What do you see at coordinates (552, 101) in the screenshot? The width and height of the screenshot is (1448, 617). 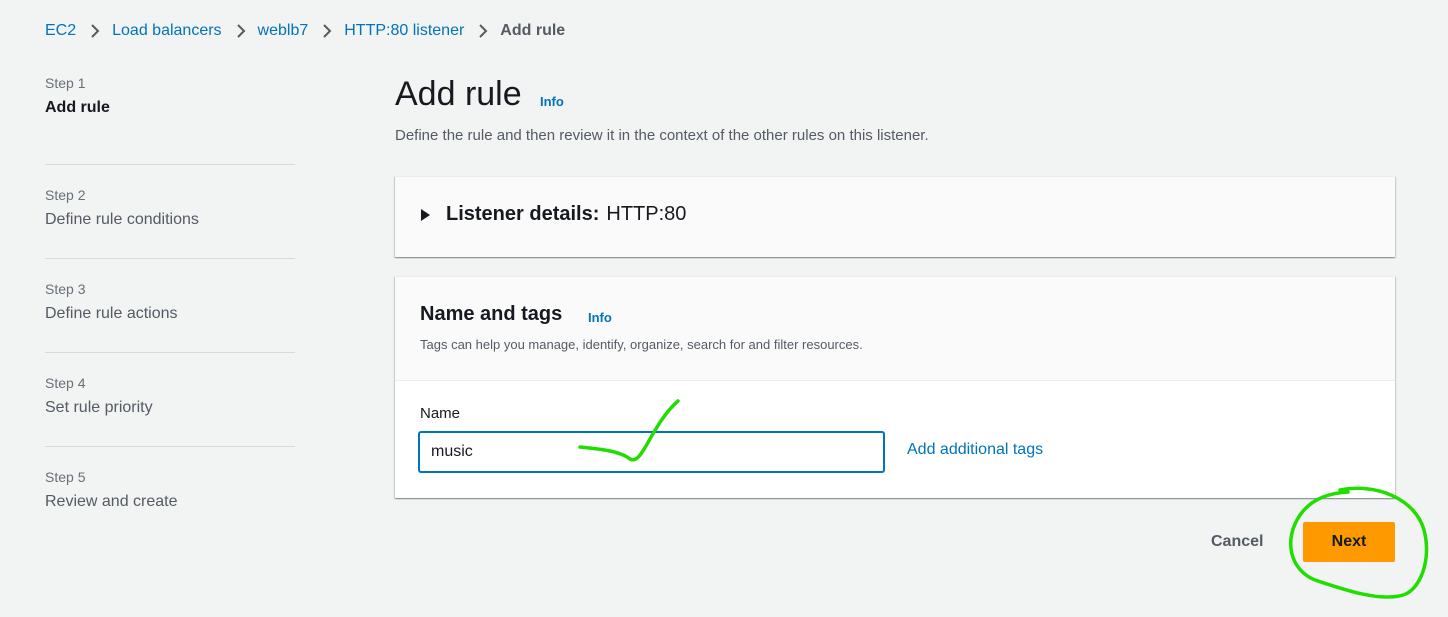 I see `page-info-link: Info` at bounding box center [552, 101].